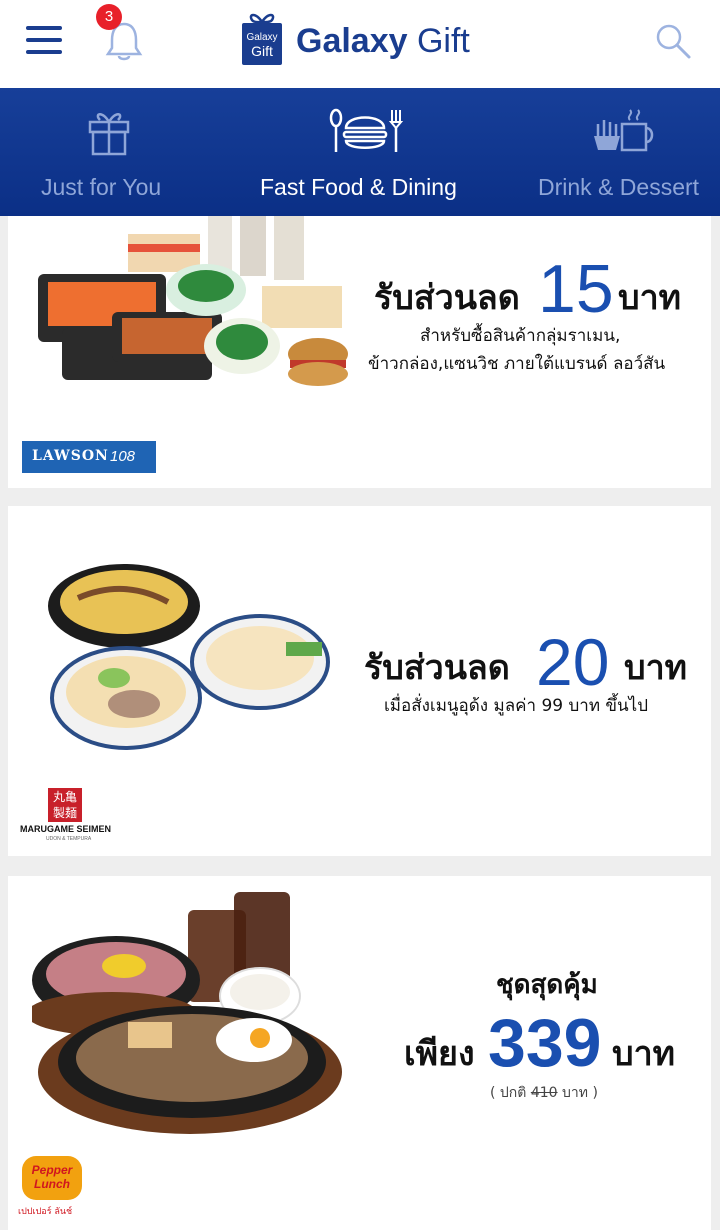 The width and height of the screenshot is (720, 1230). Describe the element at coordinates (520, 336) in the screenshot. I see `offer-description-line1: สำหรับซื้อสินค้ากลุ่มราเมน,` at that location.